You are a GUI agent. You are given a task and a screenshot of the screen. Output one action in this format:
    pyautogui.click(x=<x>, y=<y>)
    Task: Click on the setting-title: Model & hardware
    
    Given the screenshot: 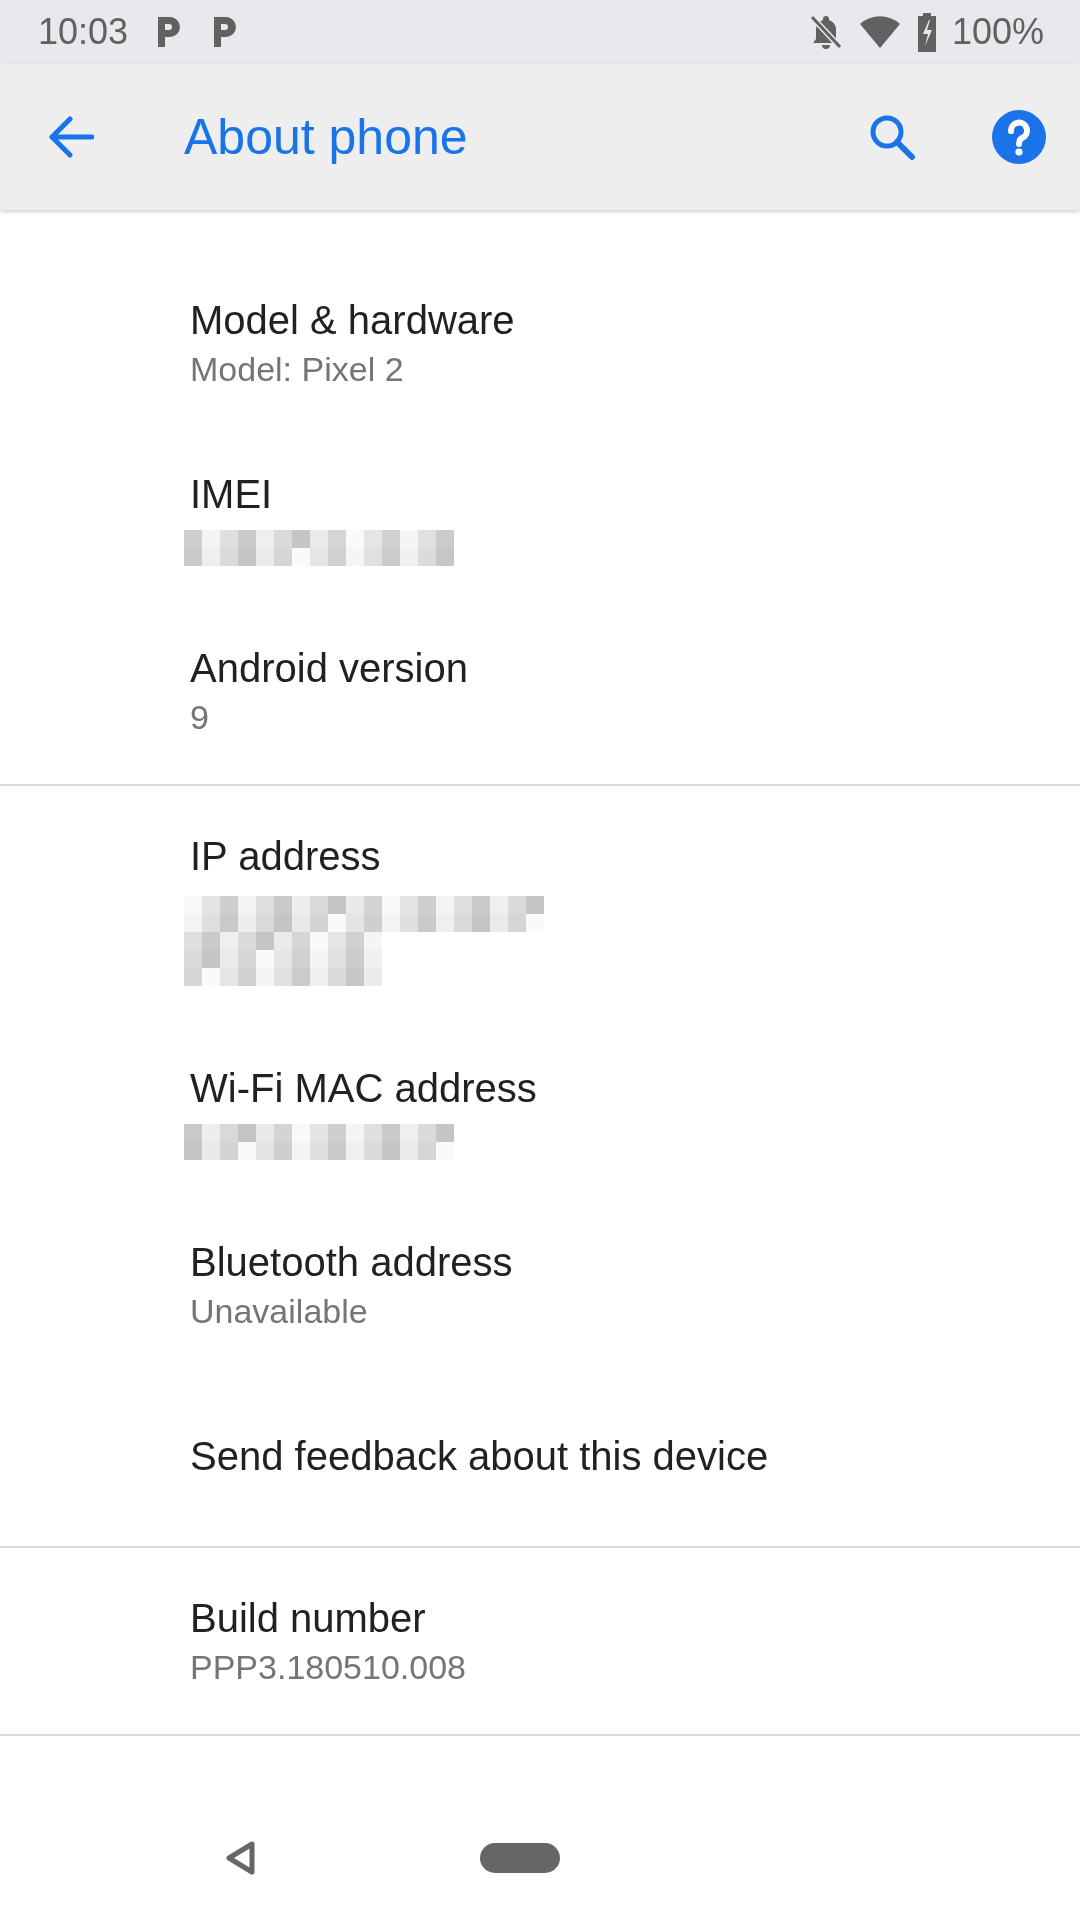 What is the action you would take?
    pyautogui.click(x=352, y=320)
    